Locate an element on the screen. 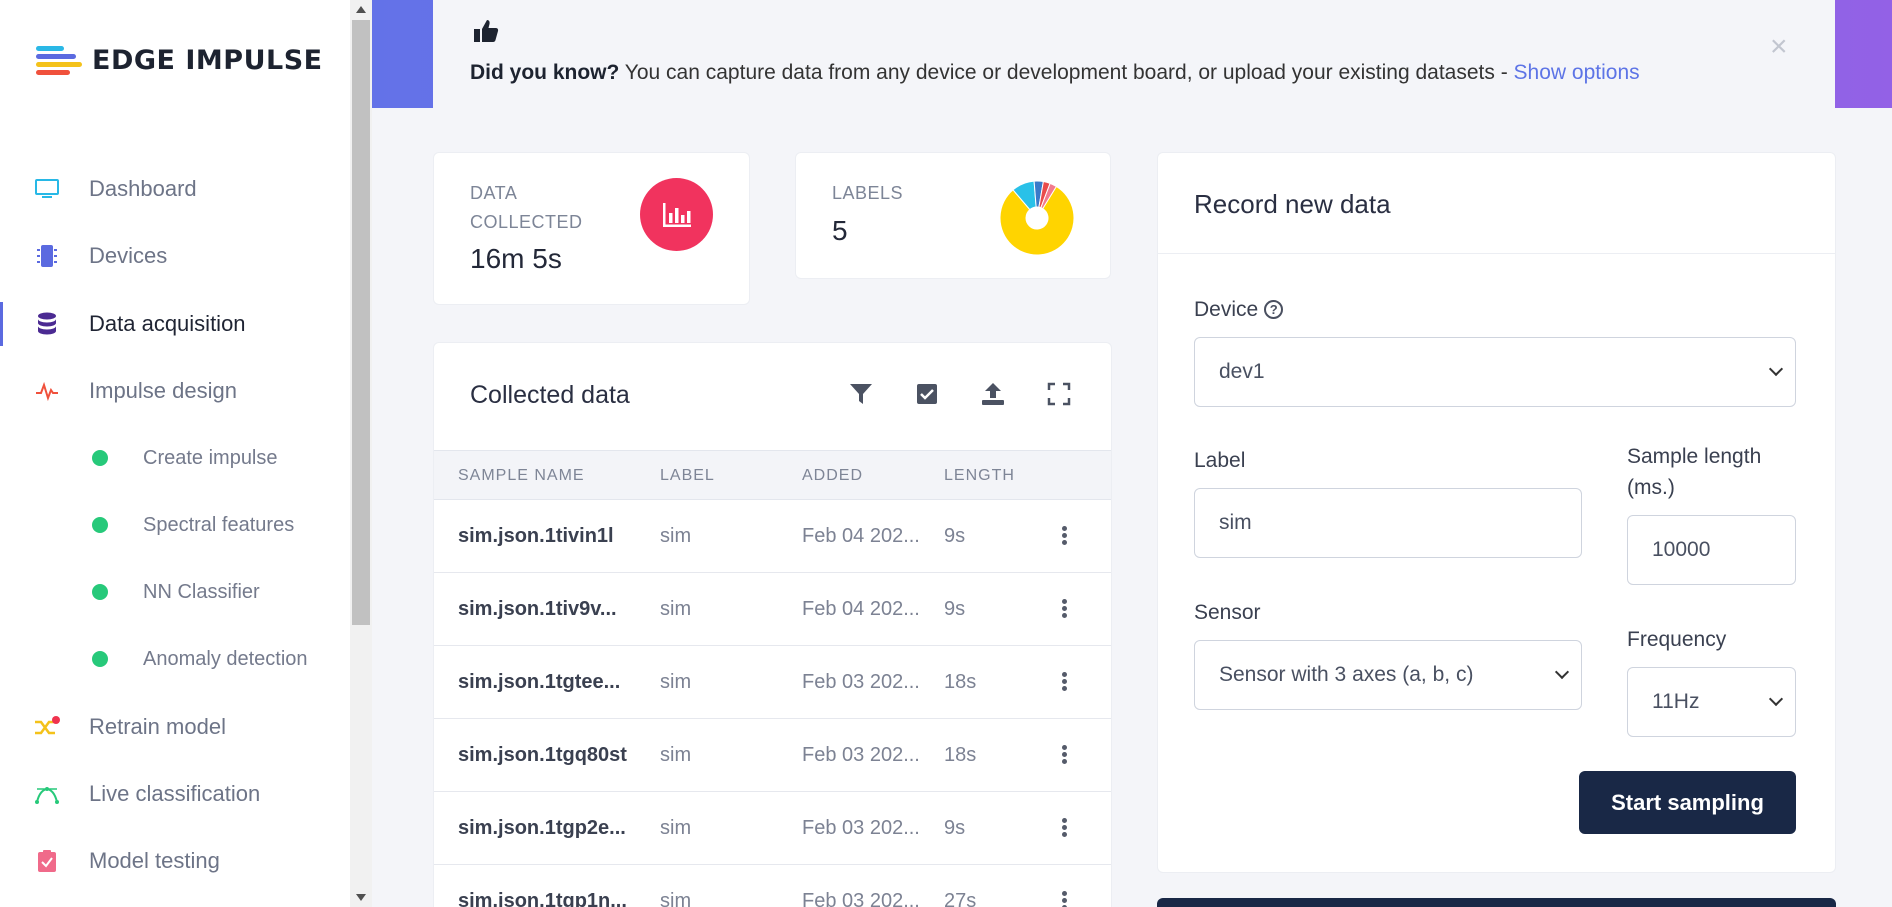 Image resolution: width=1892 pixels, height=907 pixels. device-label: Device? is located at coordinates (1239, 309).